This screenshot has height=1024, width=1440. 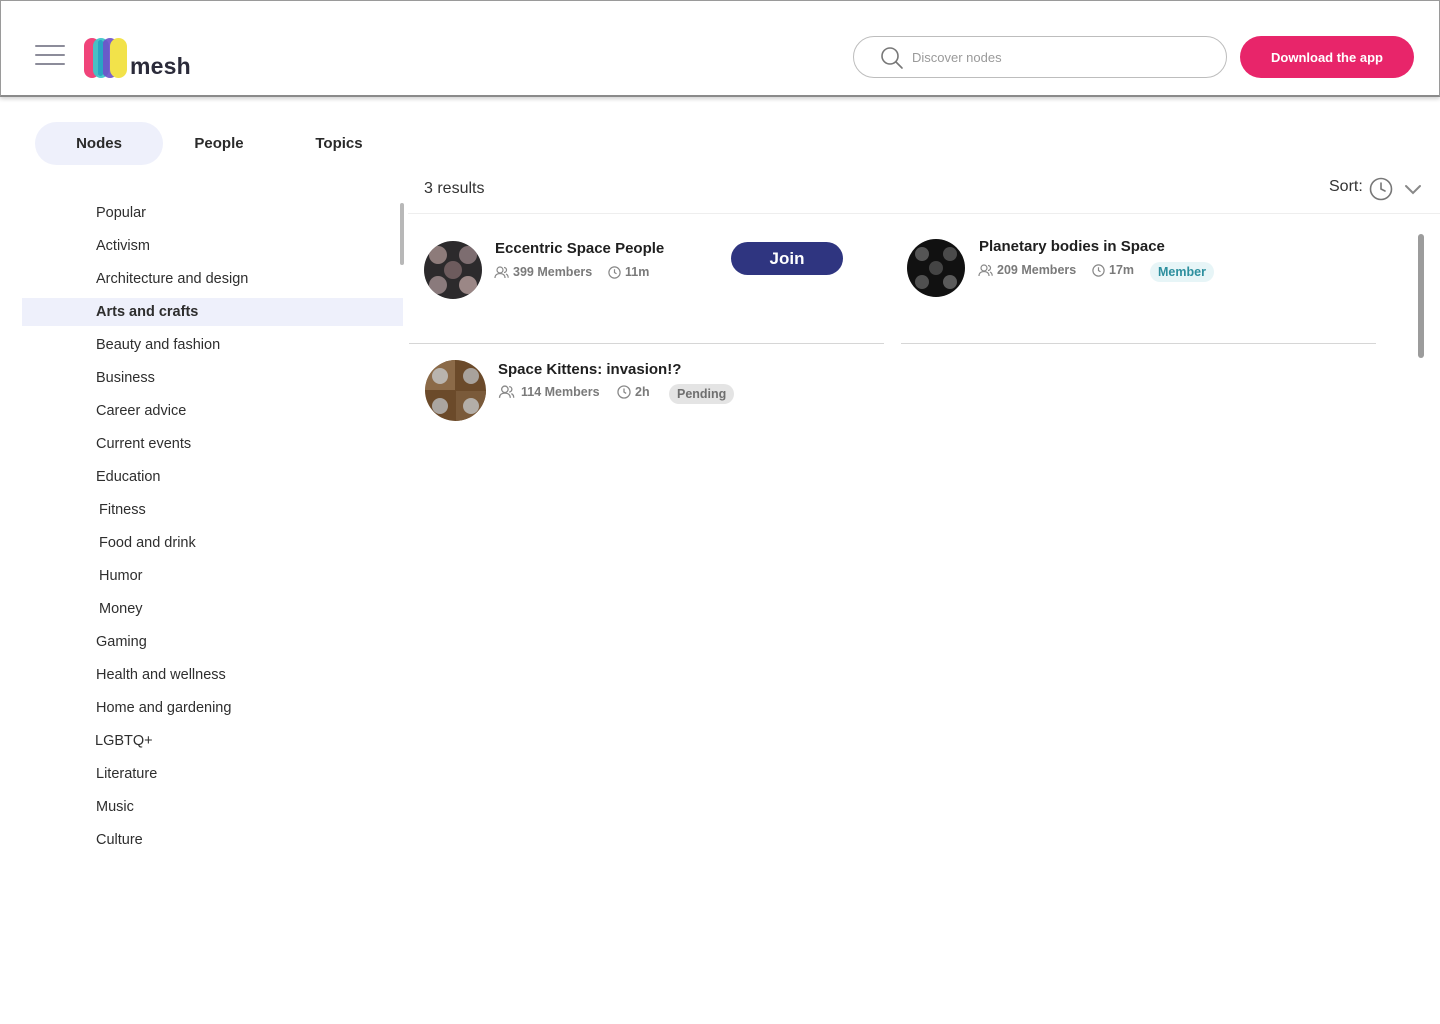 I want to click on node-time-label: 11m, so click(x=637, y=272).